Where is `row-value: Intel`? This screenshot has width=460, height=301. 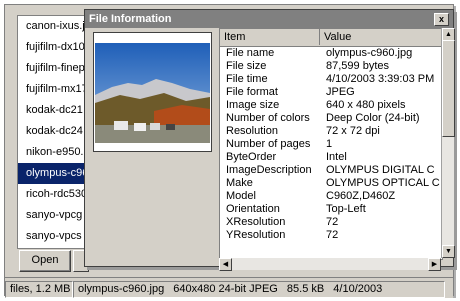 row-value: Intel is located at coordinates (336, 157).